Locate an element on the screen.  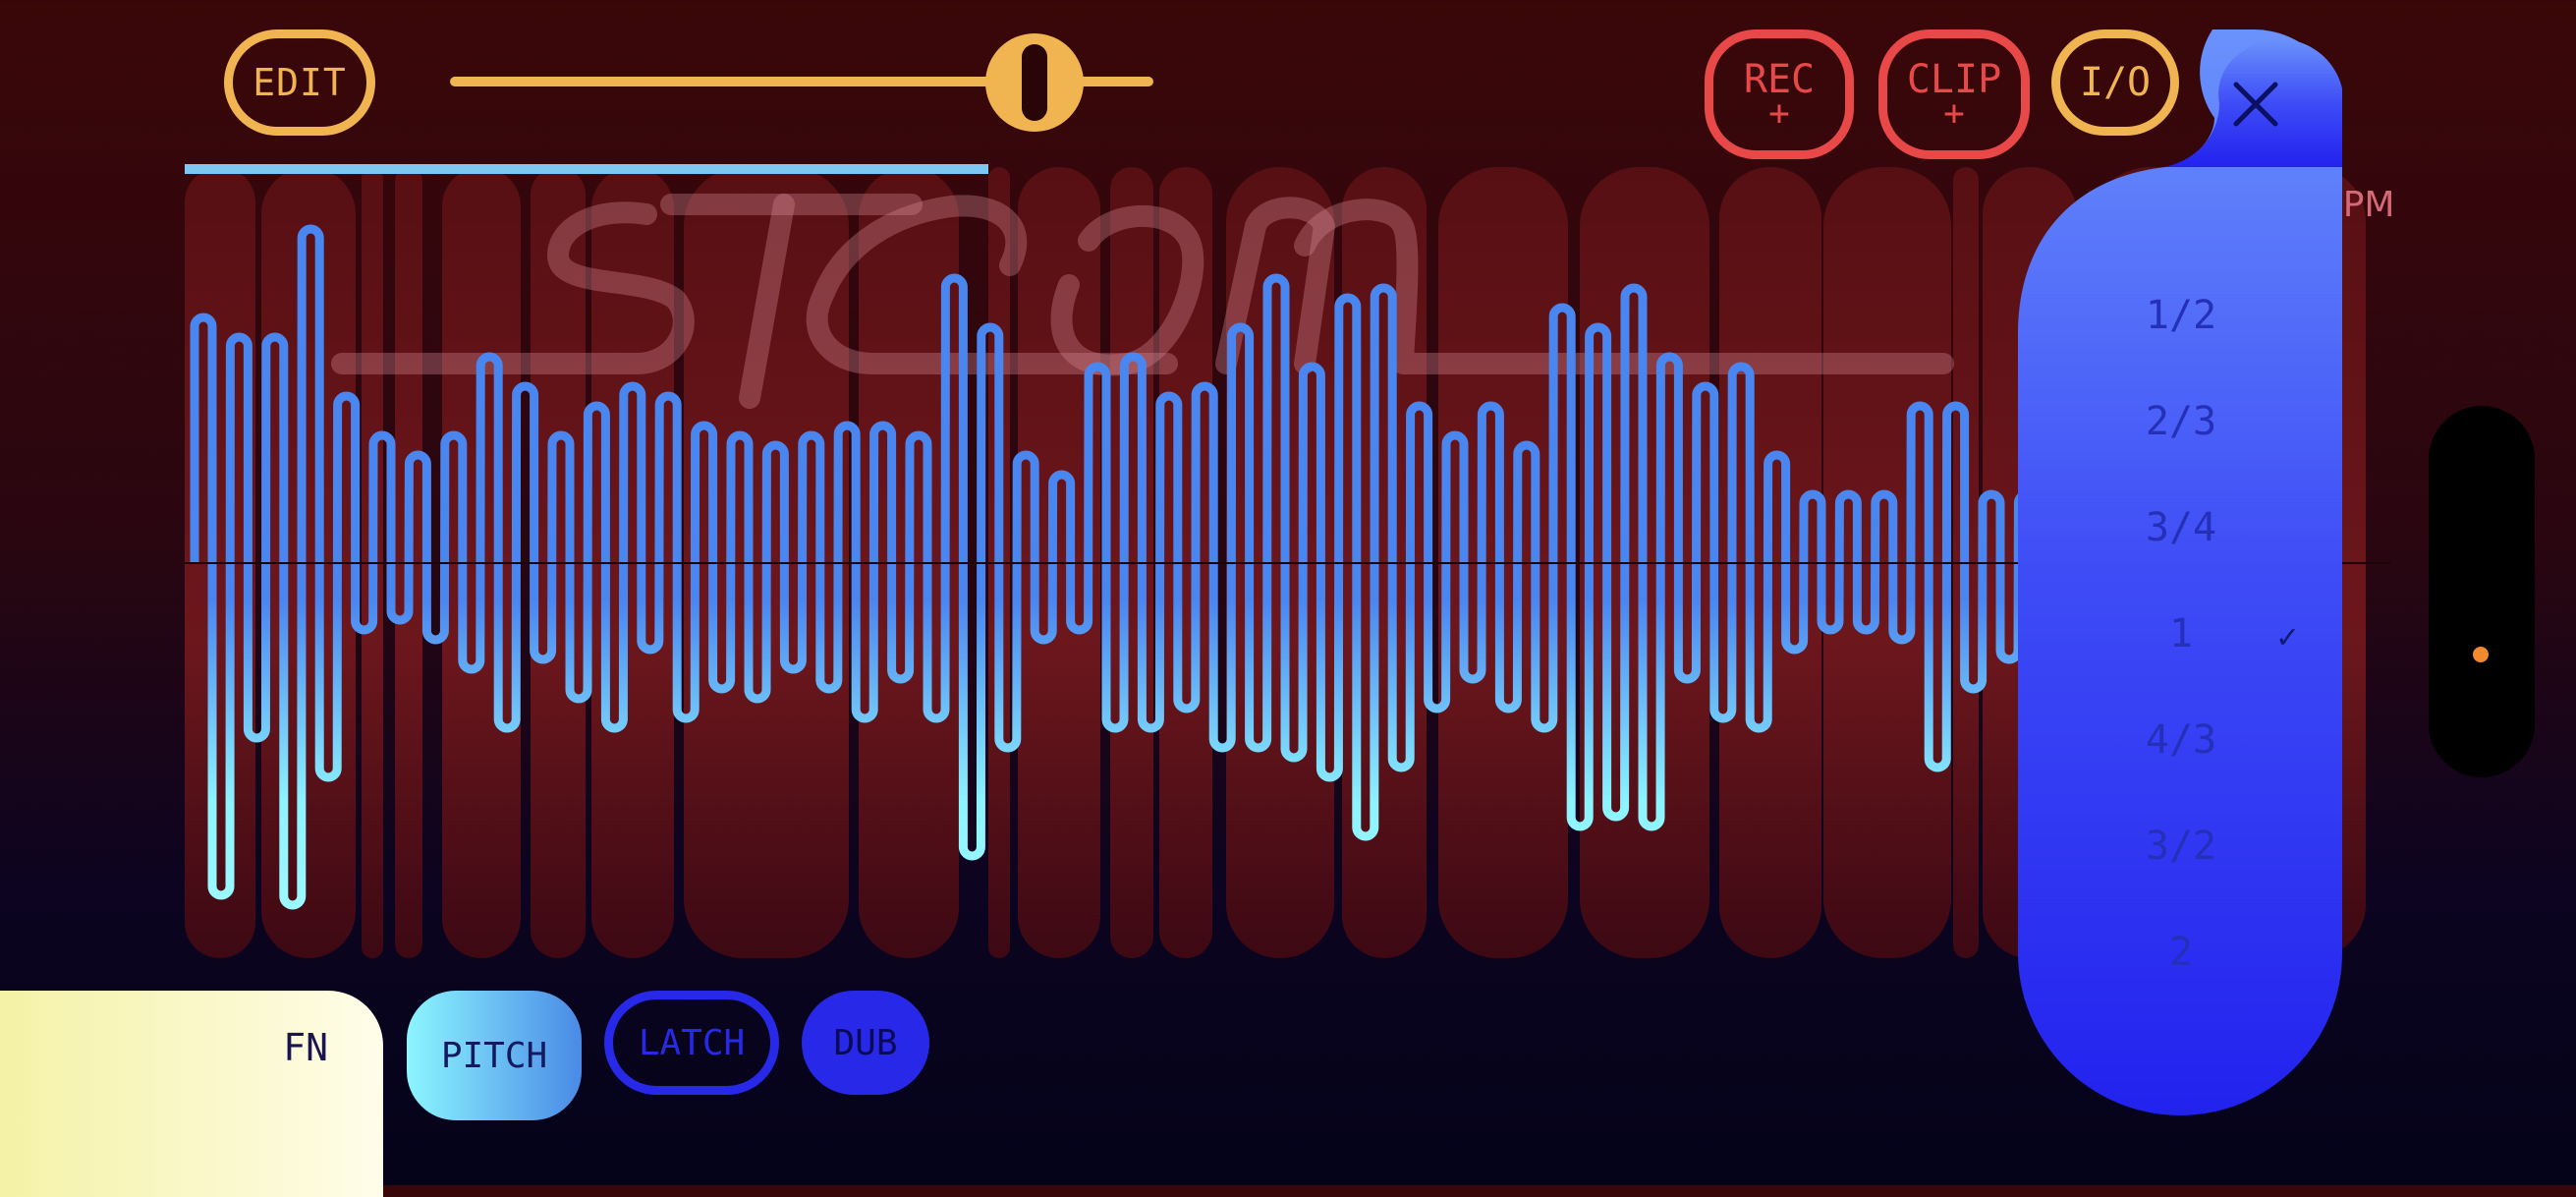
dub-button: DUB is located at coordinates (865, 1043).